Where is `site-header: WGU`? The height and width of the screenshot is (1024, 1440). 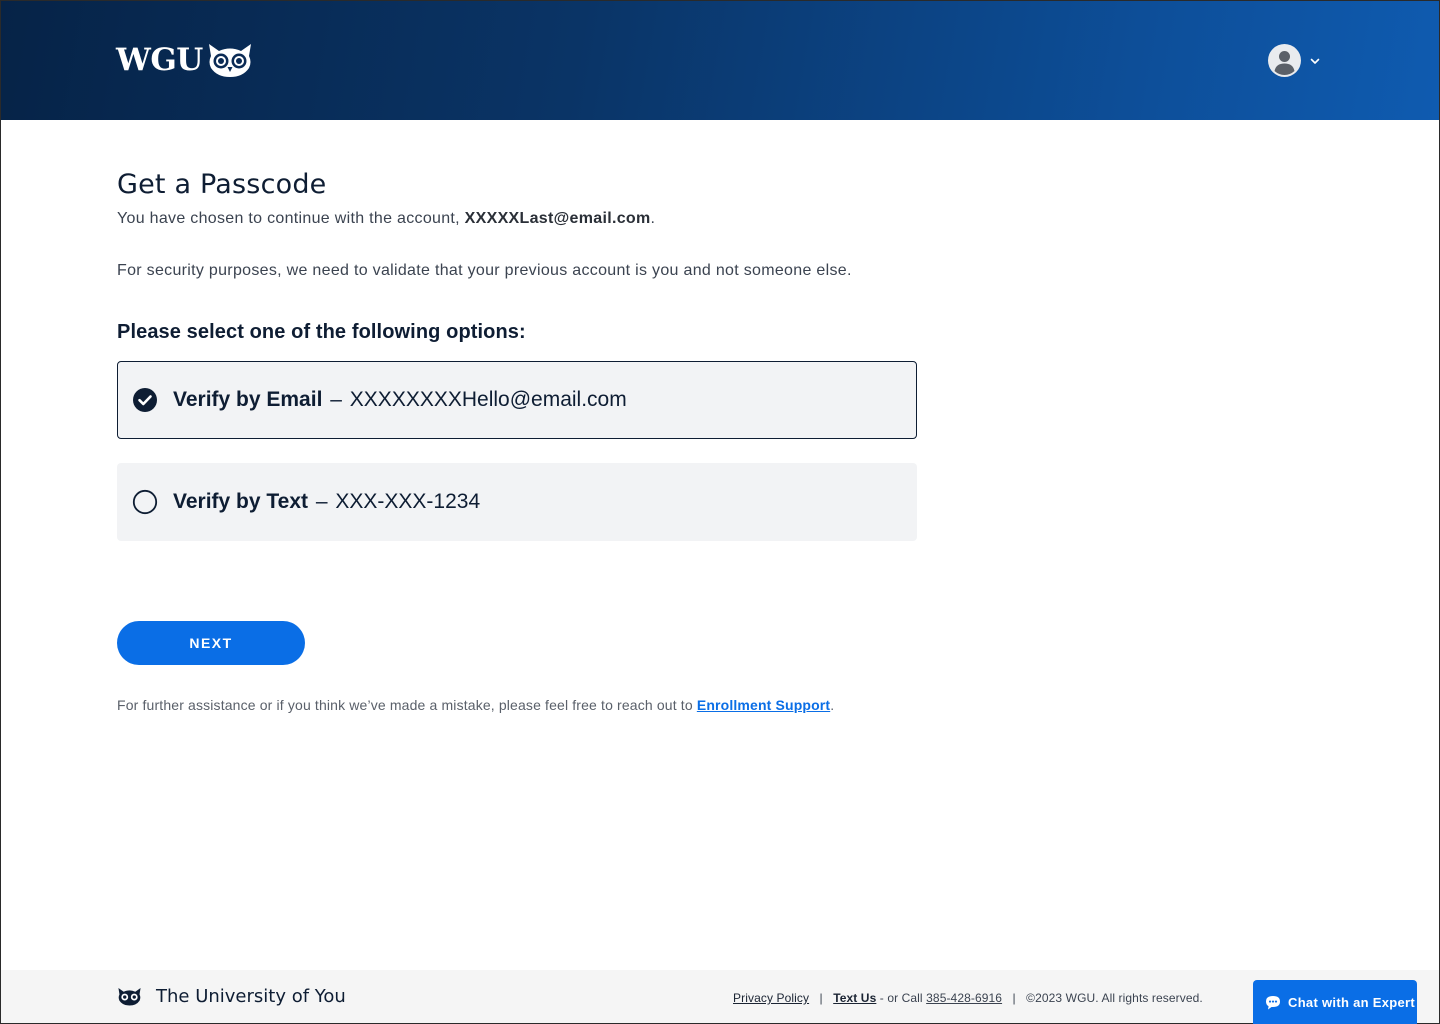 site-header: WGU is located at coordinates (720, 60).